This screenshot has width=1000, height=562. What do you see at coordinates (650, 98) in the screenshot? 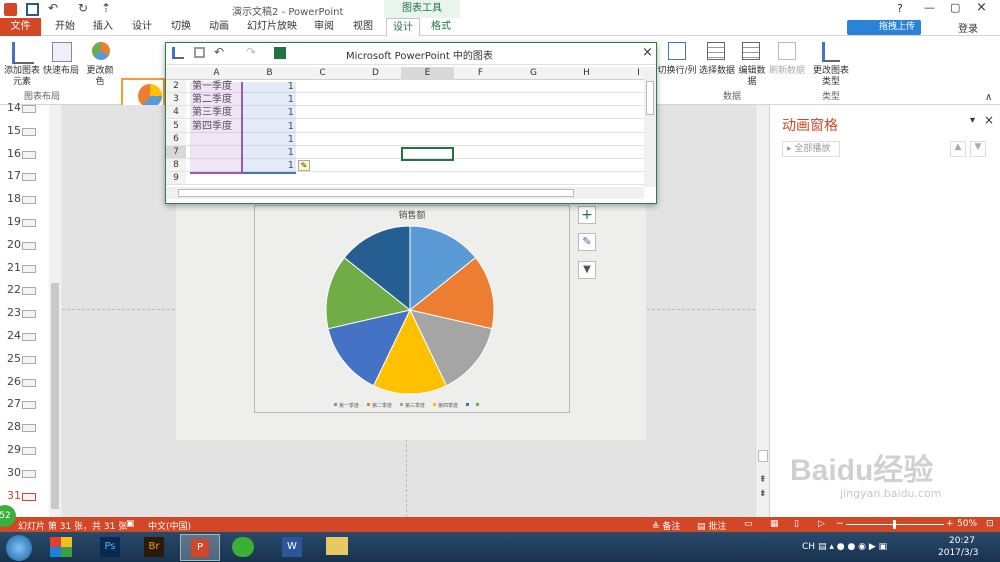
I see `ss-vscroll-thumb` at bounding box center [650, 98].